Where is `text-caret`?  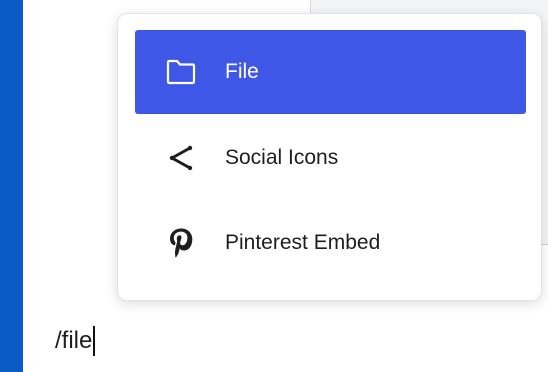
text-caret is located at coordinates (94, 341).